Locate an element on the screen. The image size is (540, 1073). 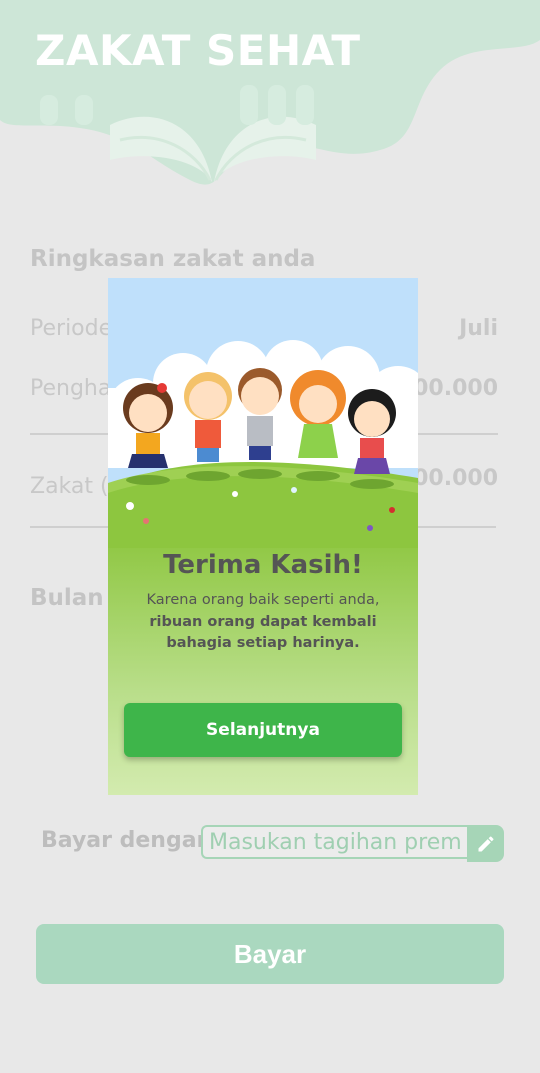
modal-message-line1: Karena orang baik seperti anda, is located at coordinates (263, 600).